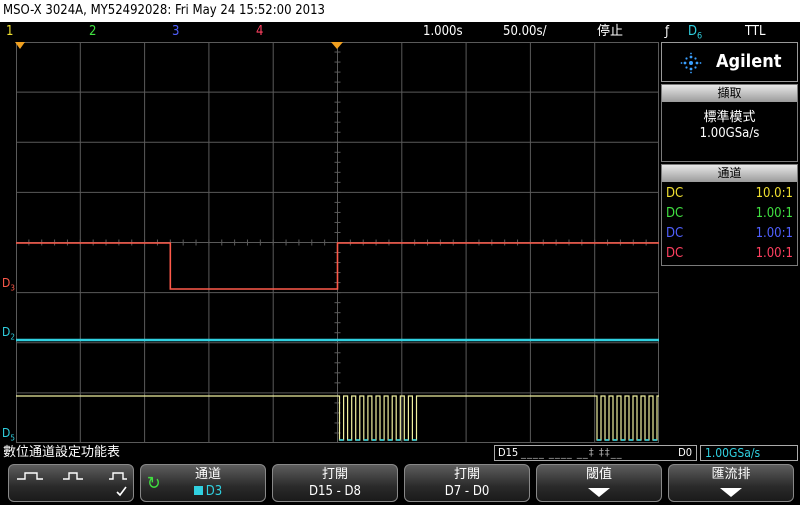 The height and width of the screenshot is (505, 800). Describe the element at coordinates (8, 434) in the screenshot. I see `d5-label: D5` at that location.